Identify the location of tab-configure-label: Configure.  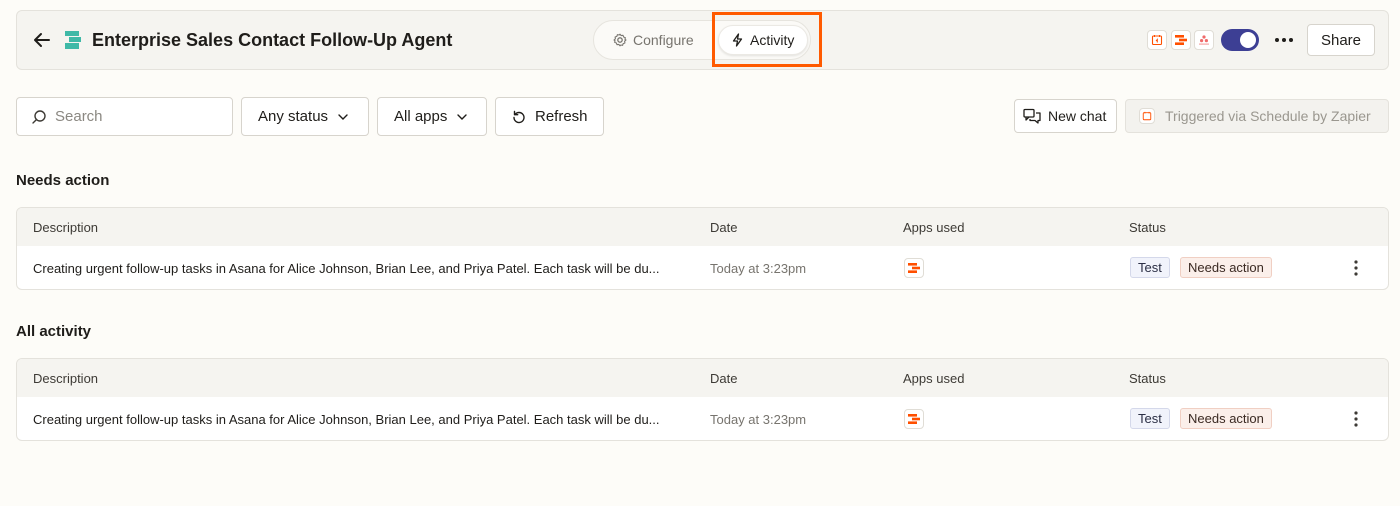
(663, 40).